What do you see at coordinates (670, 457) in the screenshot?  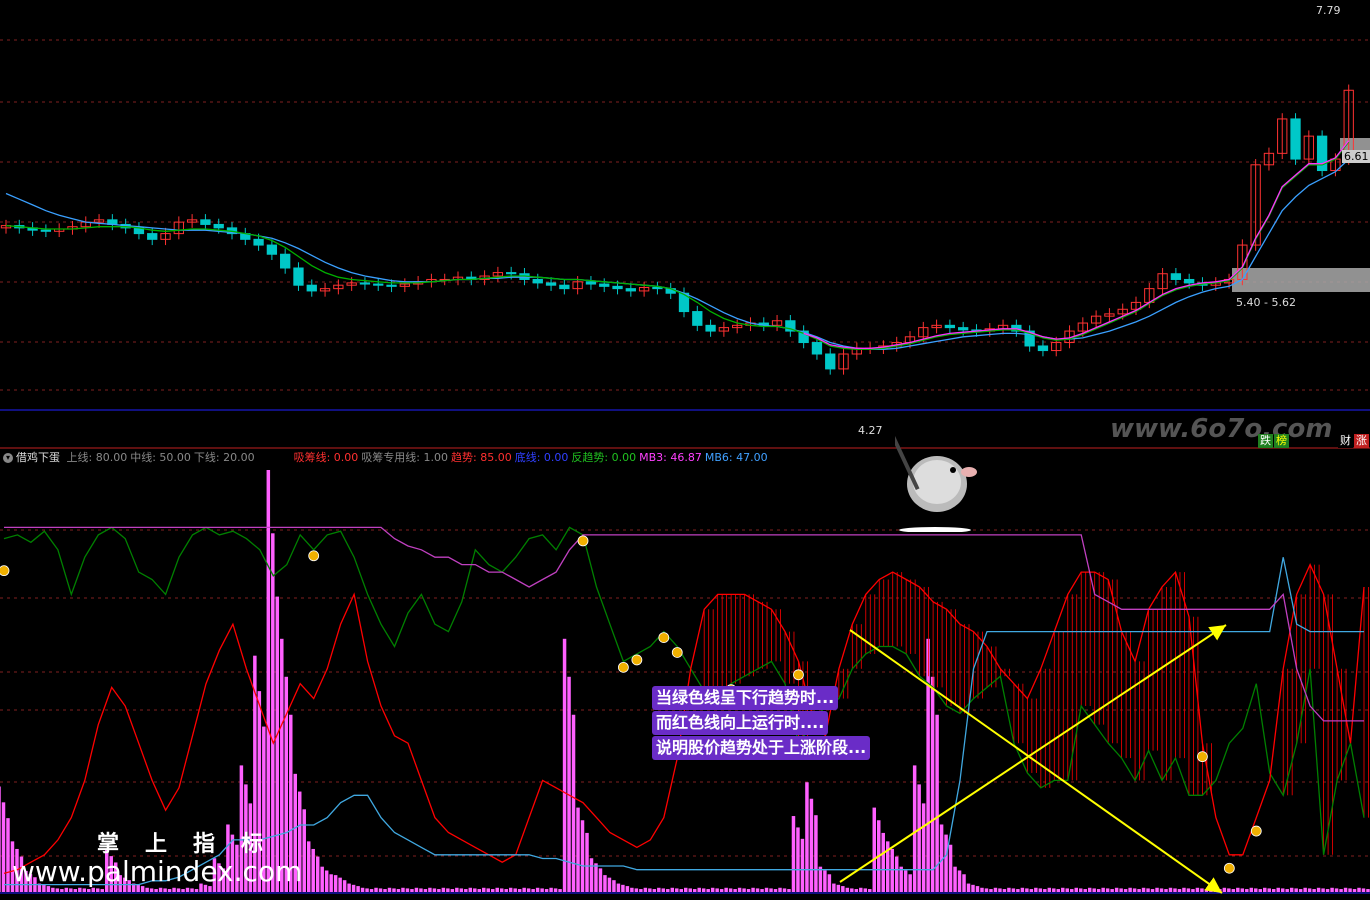 I see `legend-item: MB3: 46.87` at bounding box center [670, 457].